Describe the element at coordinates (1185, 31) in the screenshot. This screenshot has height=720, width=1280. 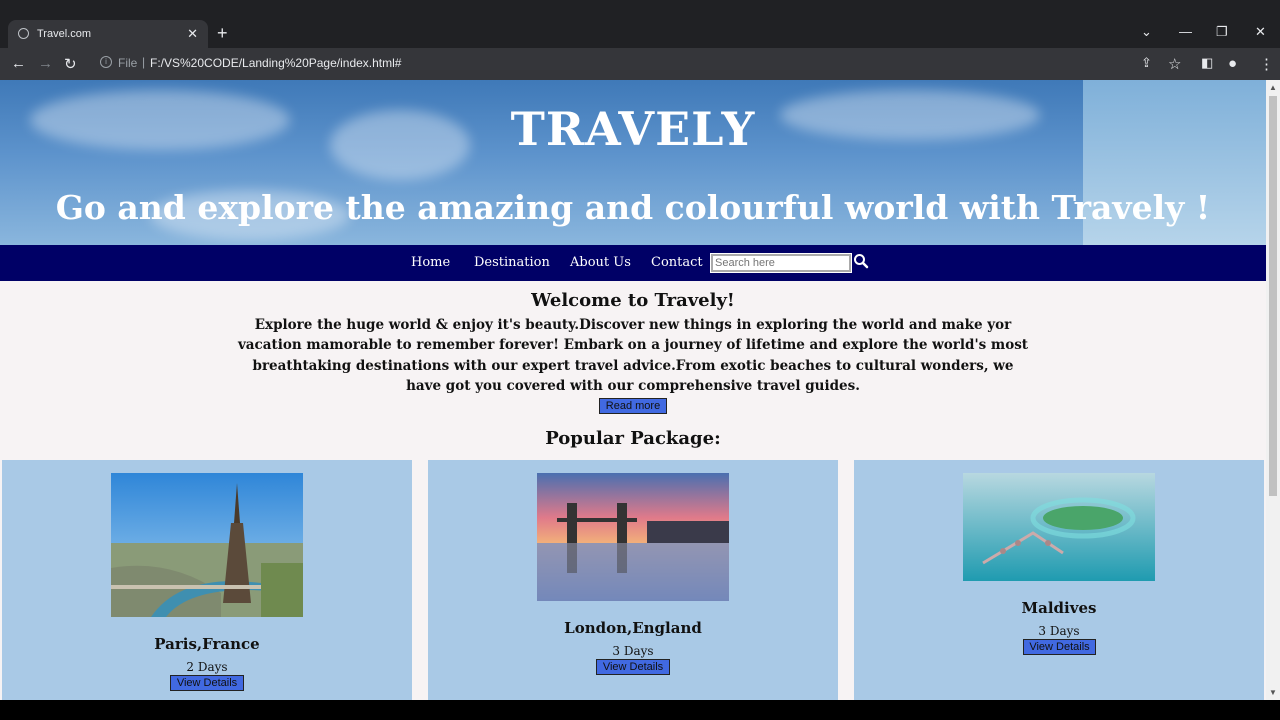
I see `minimize-icon: —` at that location.